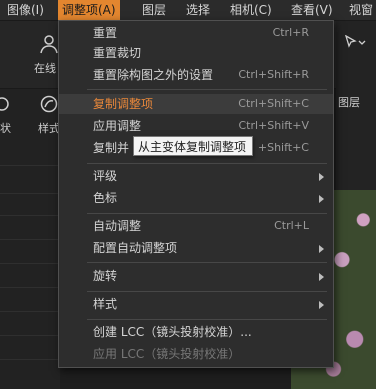  What do you see at coordinates (49, 128) in the screenshot?
I see `style-tab-label: 样式` at bounding box center [49, 128].